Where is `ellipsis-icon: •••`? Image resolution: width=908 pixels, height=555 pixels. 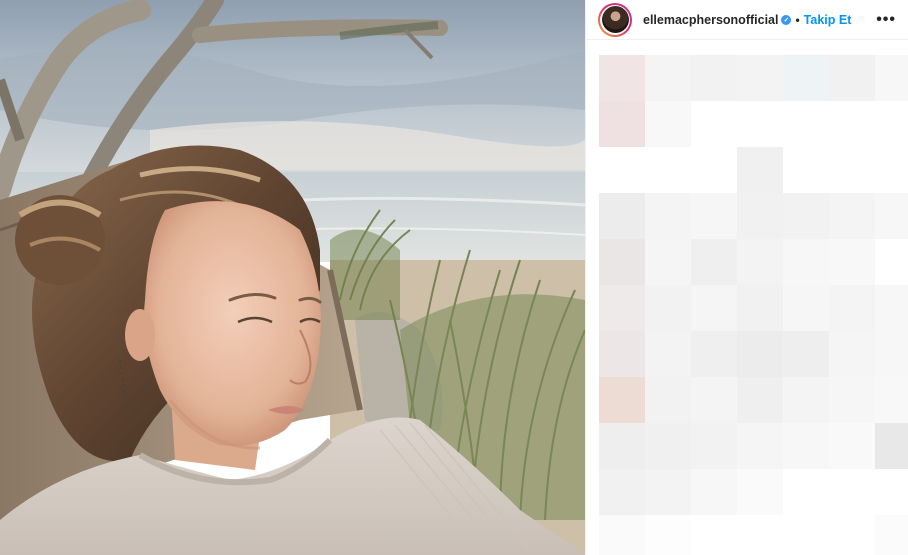 ellipsis-icon: ••• is located at coordinates (886, 20).